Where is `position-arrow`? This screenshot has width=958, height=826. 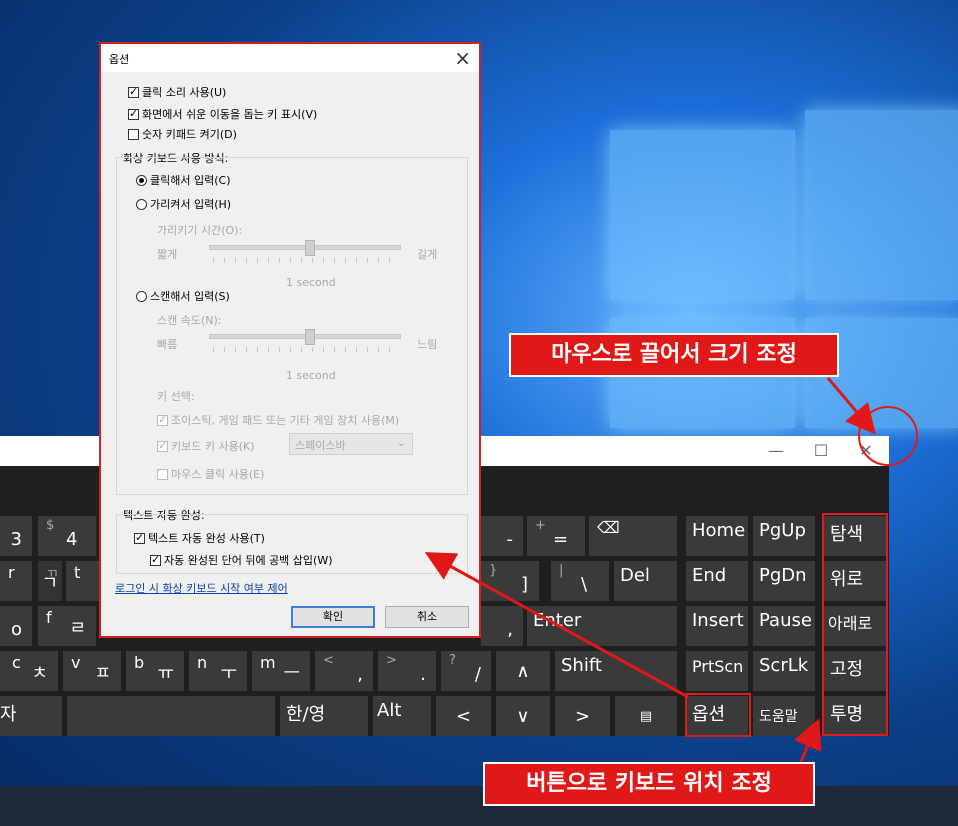 position-arrow is located at coordinates (807, 741).